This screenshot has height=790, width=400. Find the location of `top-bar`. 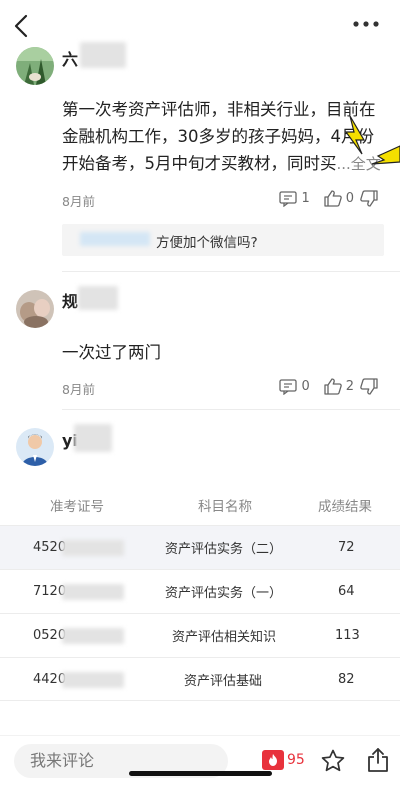

top-bar is located at coordinates (200, 25).